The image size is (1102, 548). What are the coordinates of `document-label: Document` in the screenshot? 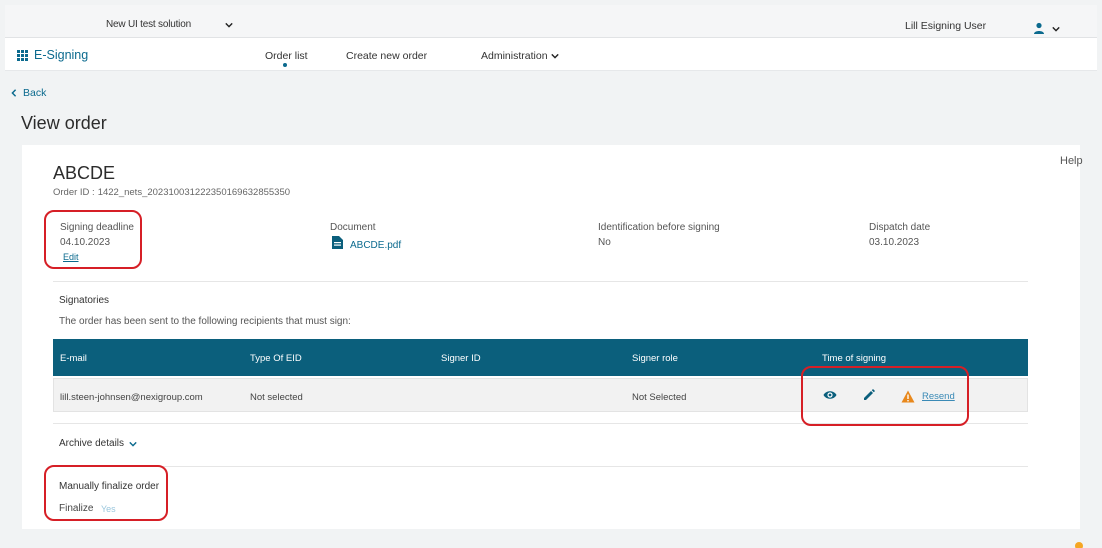 It's located at (353, 227).